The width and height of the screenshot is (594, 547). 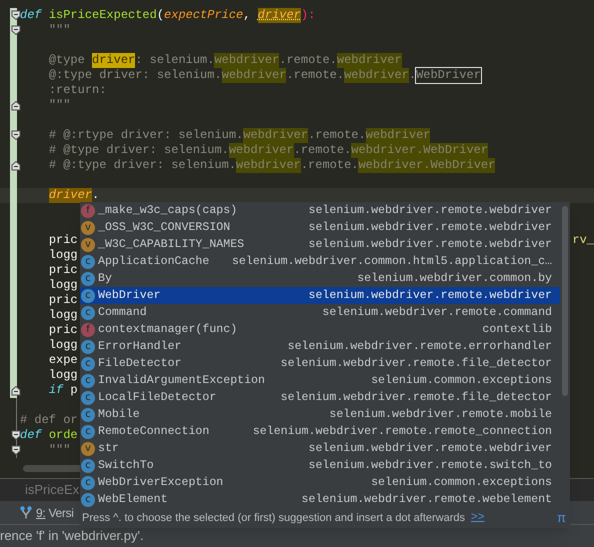 I want to click on completion-item: f contextmanager(func) contextlib, so click(x=320, y=329).